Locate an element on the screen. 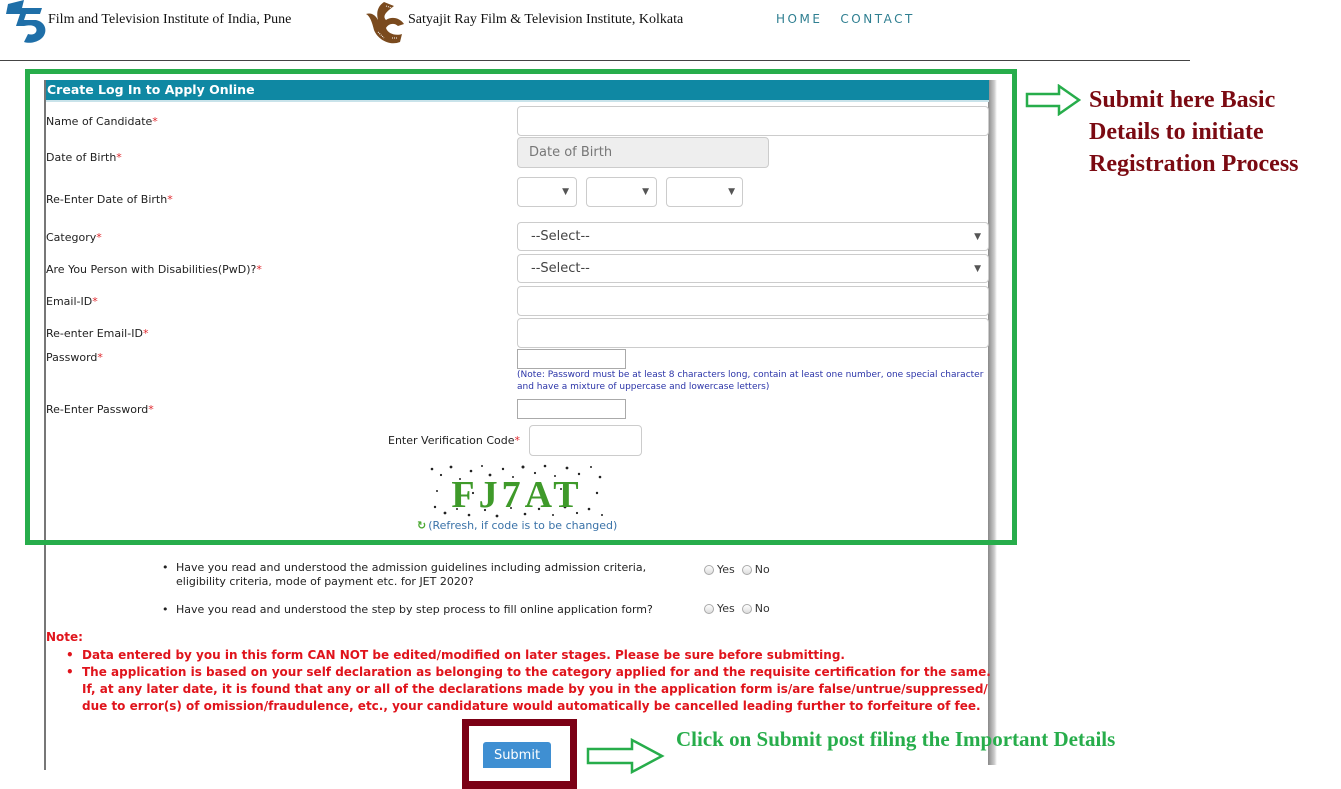  dob-month-select: ▼ is located at coordinates (621, 192).